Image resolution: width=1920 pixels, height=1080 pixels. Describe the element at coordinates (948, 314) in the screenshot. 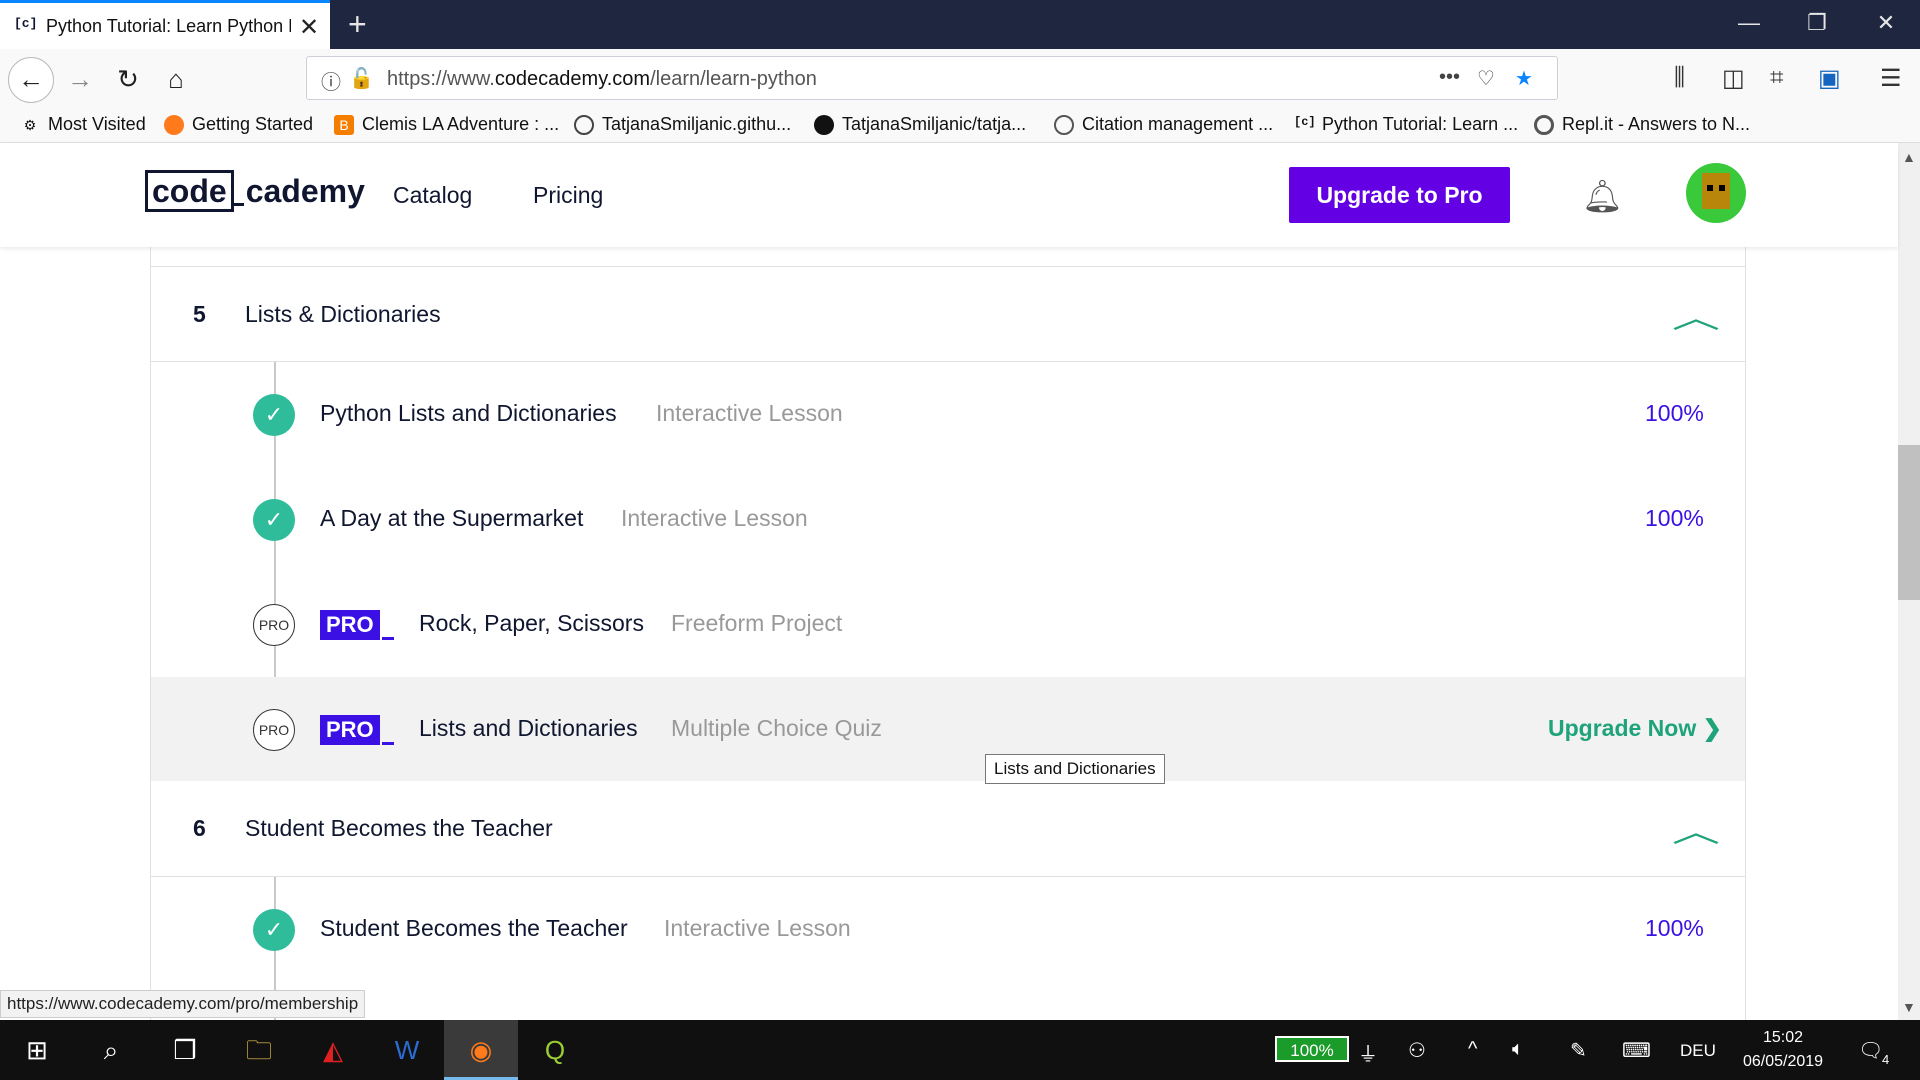

I see `section-header: 5 Lists & Dictionaries ︿` at that location.